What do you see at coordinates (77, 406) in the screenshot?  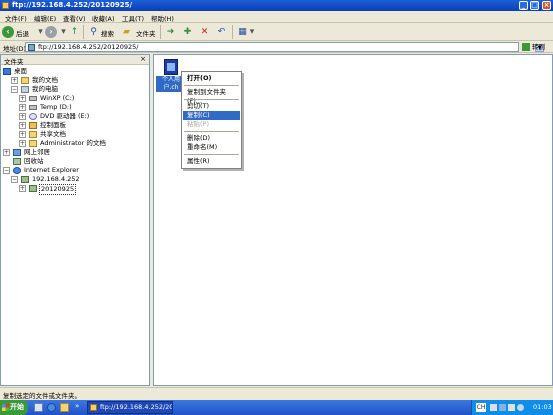 I see `quicklaunch-expand-icon: »` at bounding box center [77, 406].